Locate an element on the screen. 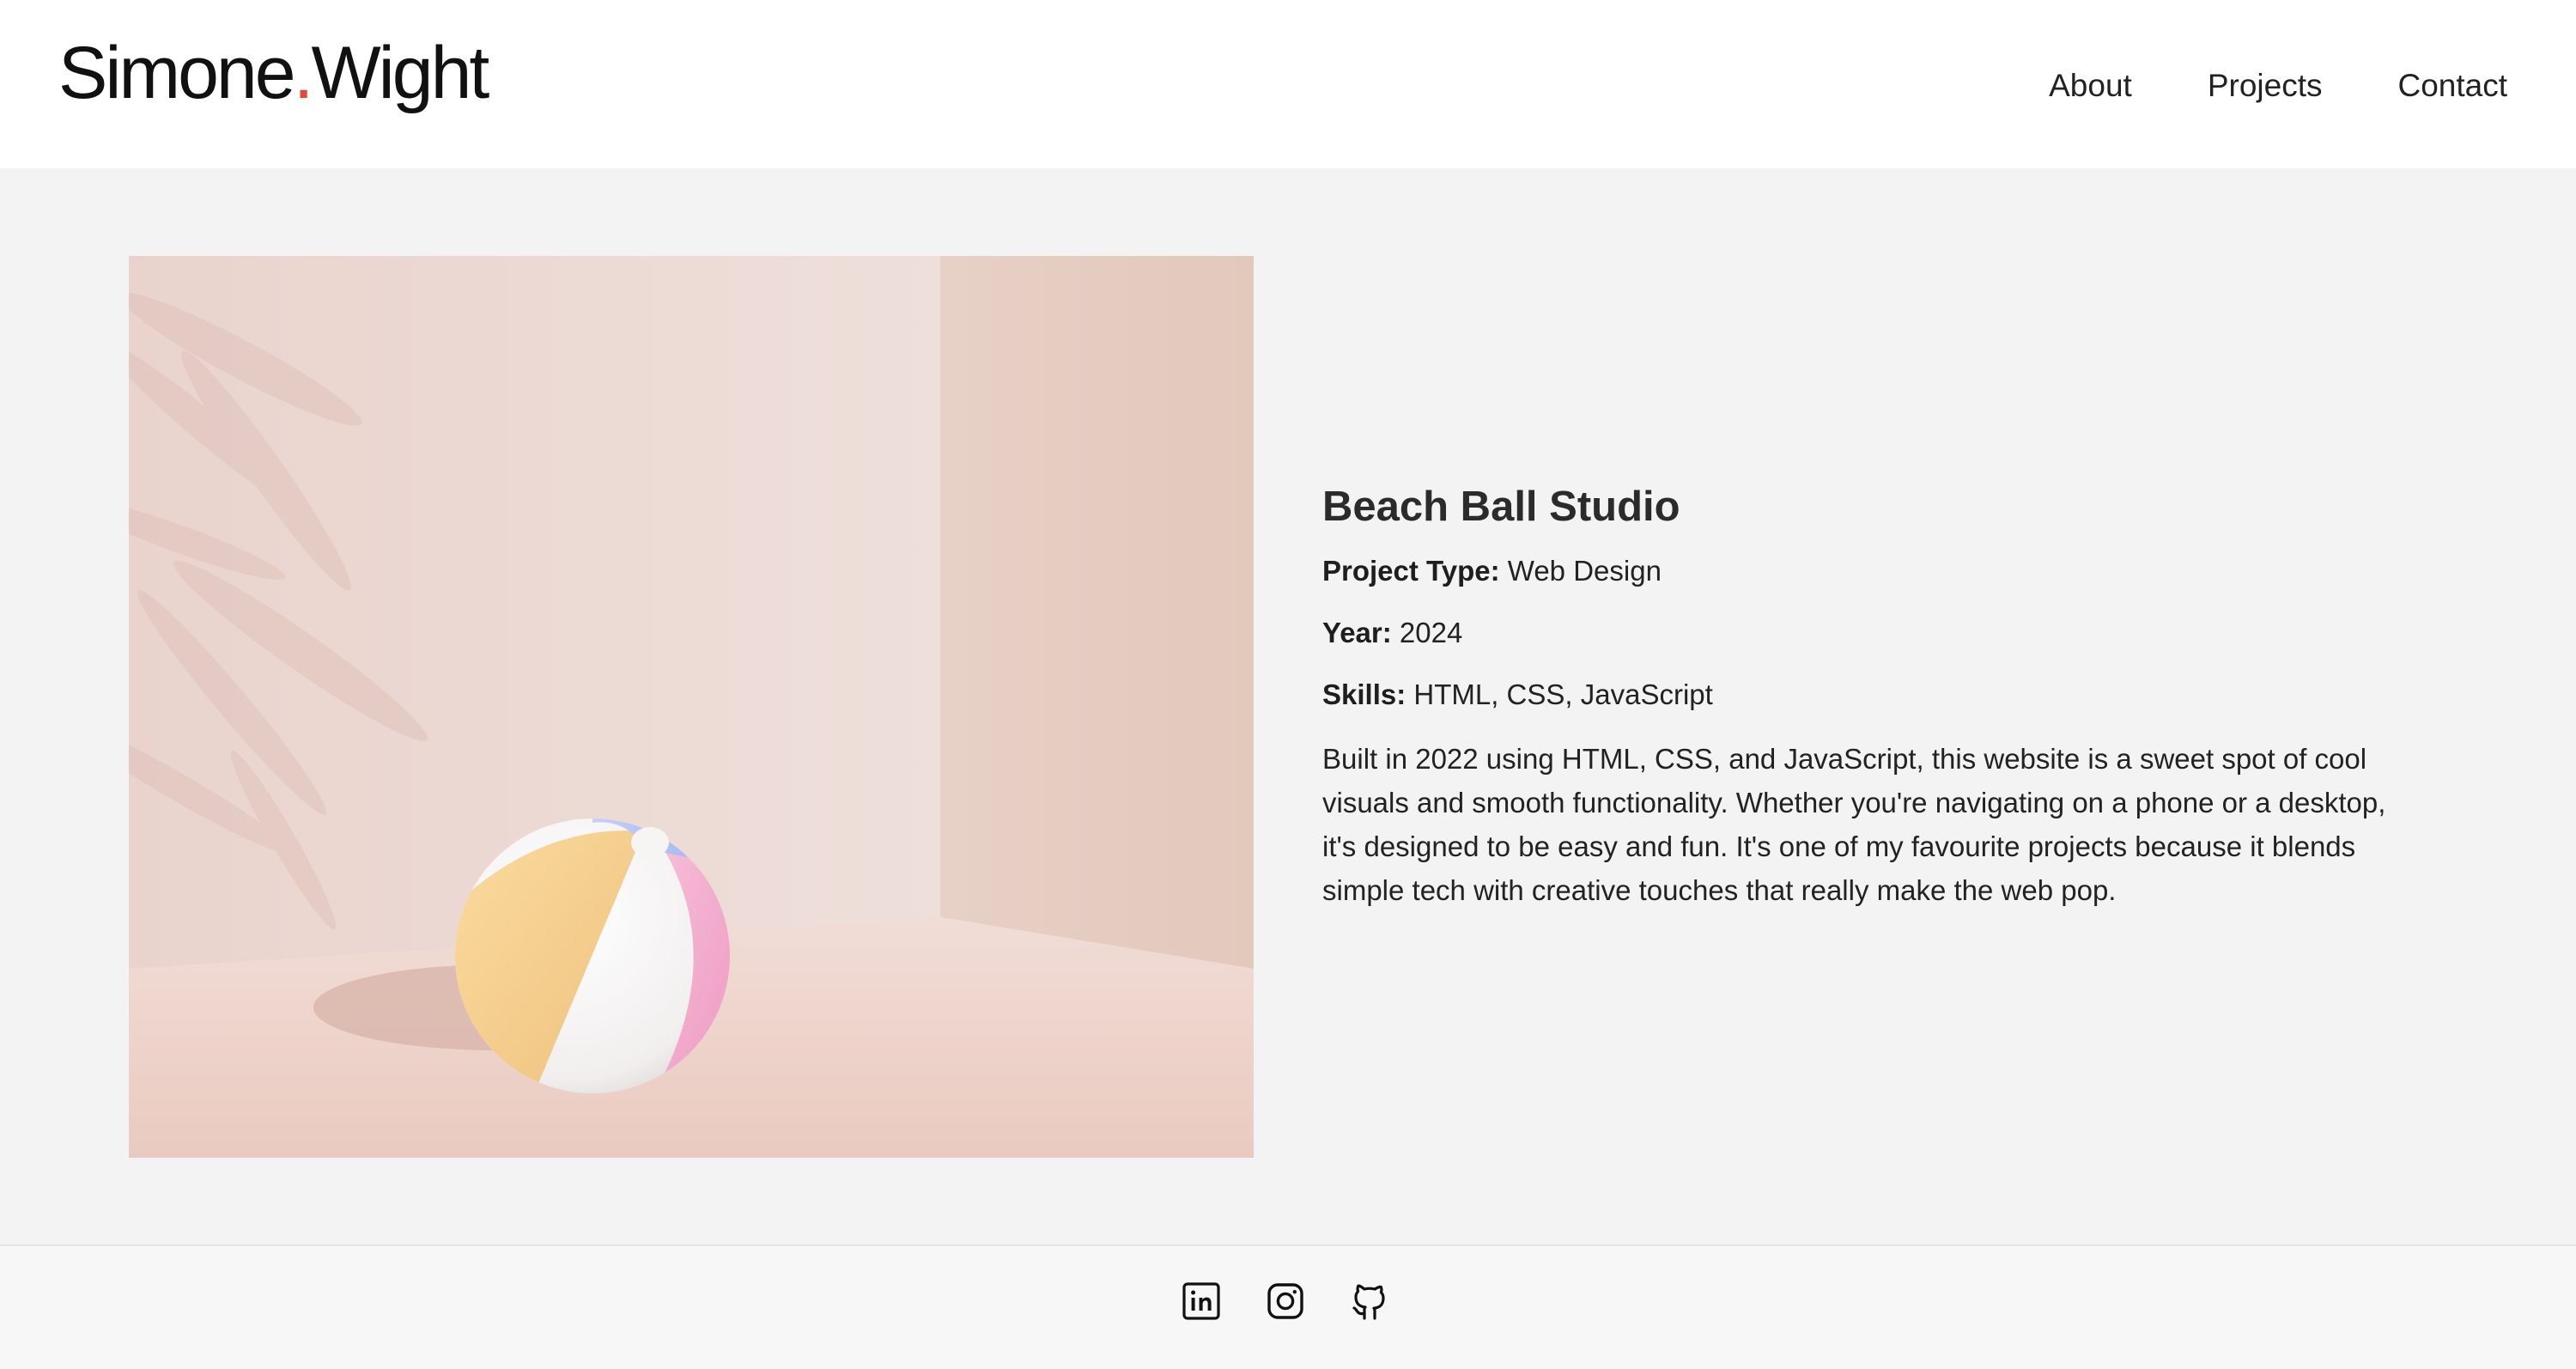 The width and height of the screenshot is (2576, 1369). project-skills: Skills: HTML, CSS, JavaScript is located at coordinates (1872, 695).